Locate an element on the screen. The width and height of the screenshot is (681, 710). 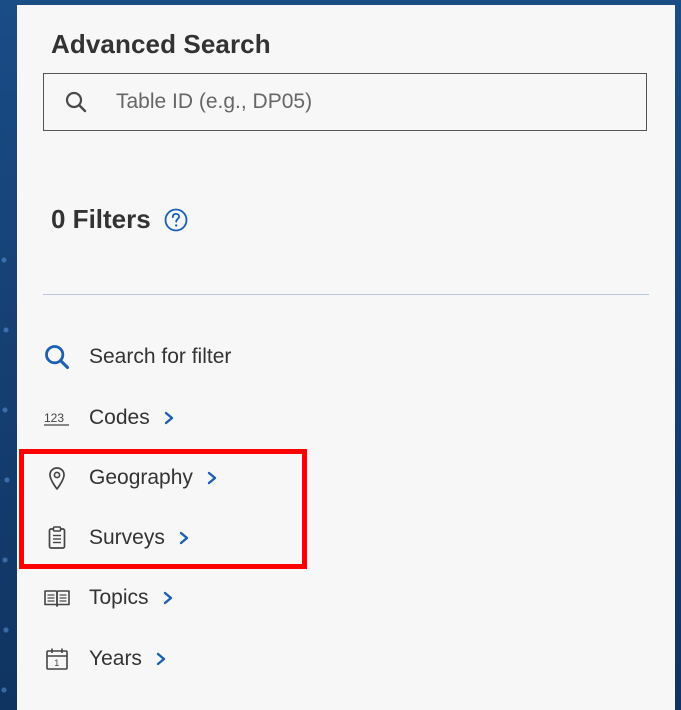
filters-heading: 0 Filters is located at coordinates (120, 219).